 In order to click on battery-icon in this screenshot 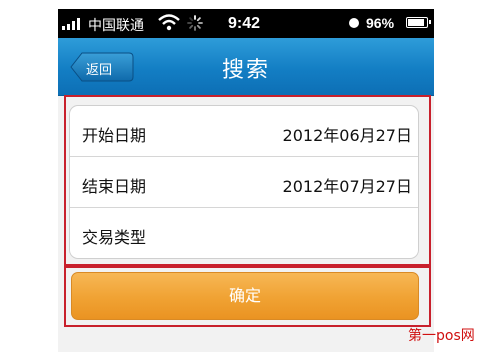, I will do `click(418, 22)`.